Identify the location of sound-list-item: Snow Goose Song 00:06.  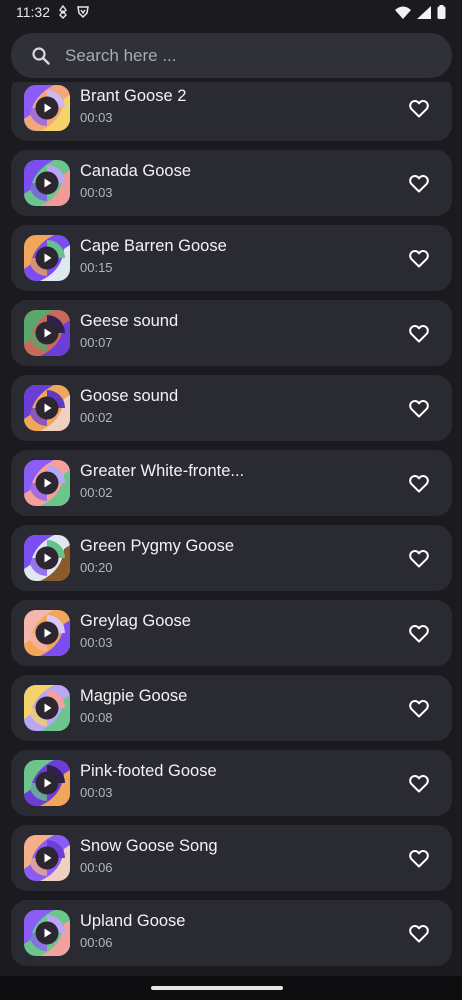
(231, 858).